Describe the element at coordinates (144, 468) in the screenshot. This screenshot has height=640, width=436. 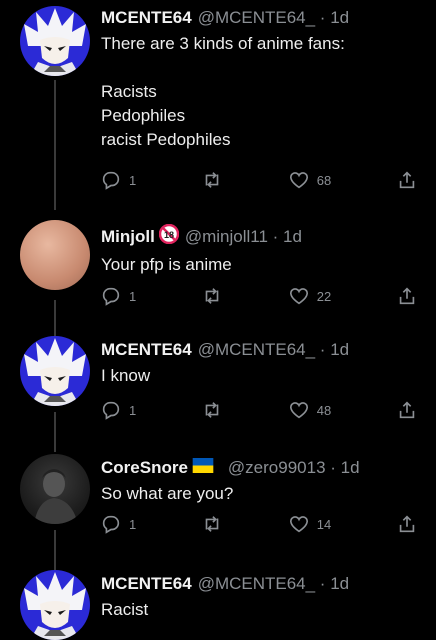
I see `display-name: CoreSnore` at that location.